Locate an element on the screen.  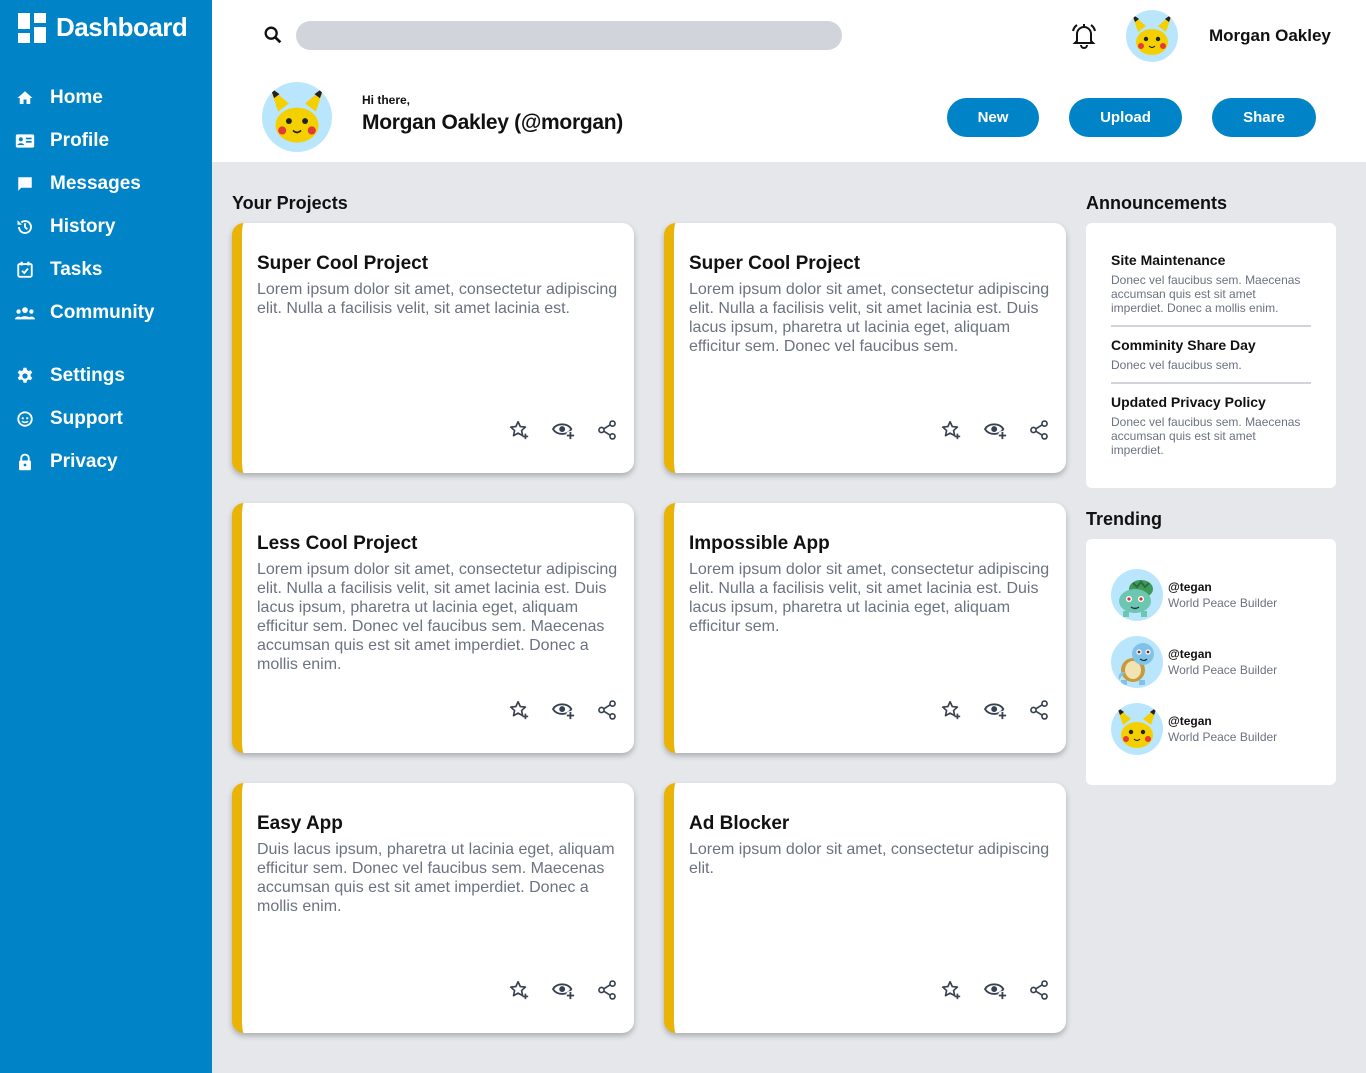
search-input is located at coordinates (569, 35).